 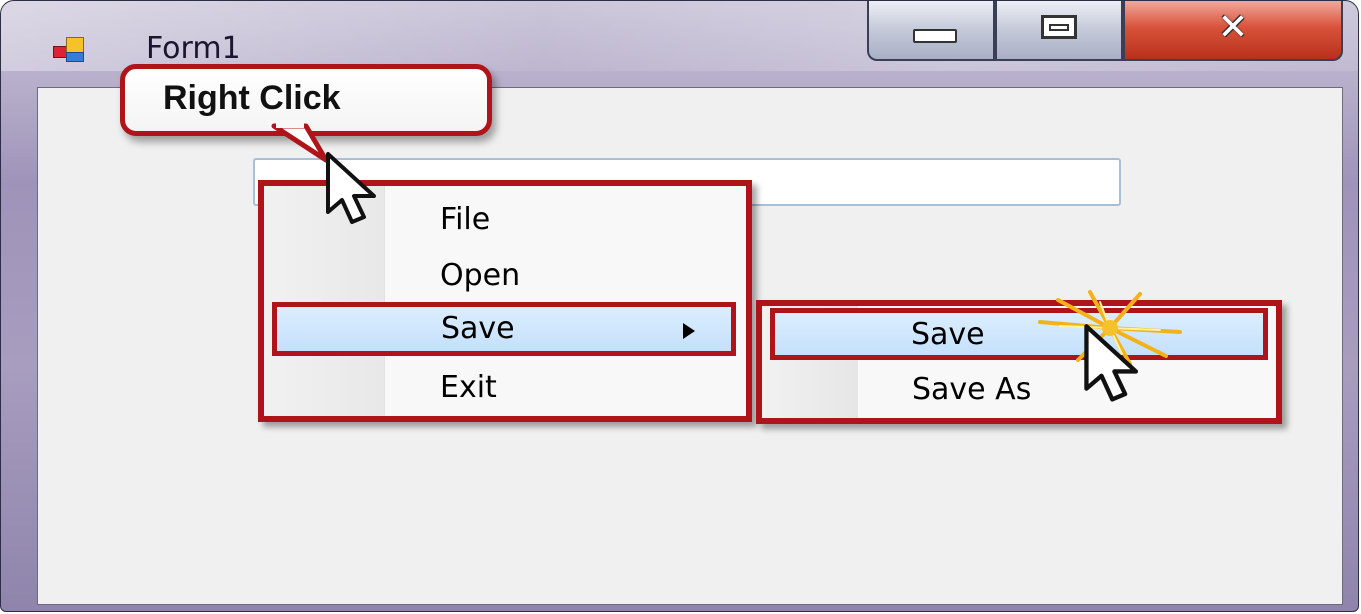 What do you see at coordinates (972, 389) in the screenshot?
I see `submenu-item-label: Save As` at bounding box center [972, 389].